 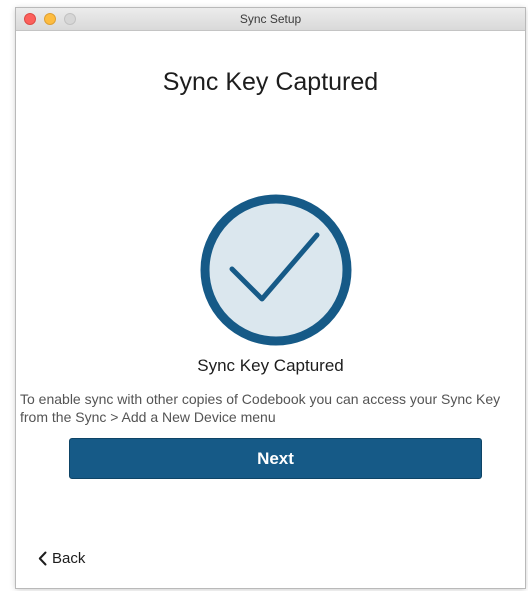 I want to click on window-title: Sync Setup, so click(x=270, y=19).